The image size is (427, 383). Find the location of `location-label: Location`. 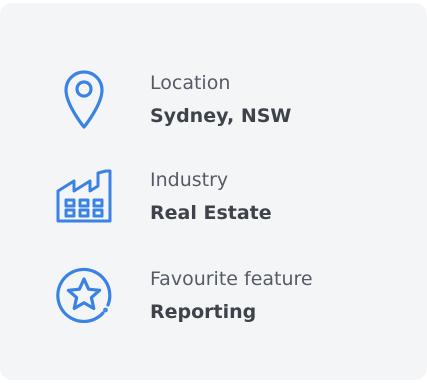

location-label: Location is located at coordinates (190, 83).